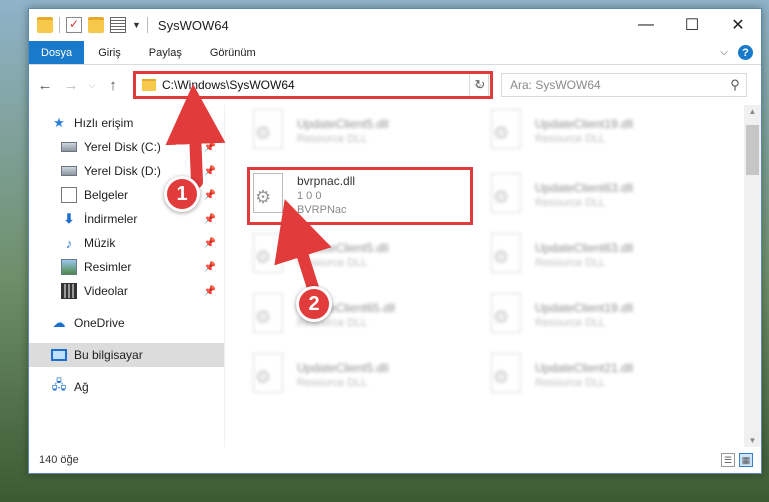 This screenshot has height=502, width=769. I want to click on videos-icon, so click(69, 291).